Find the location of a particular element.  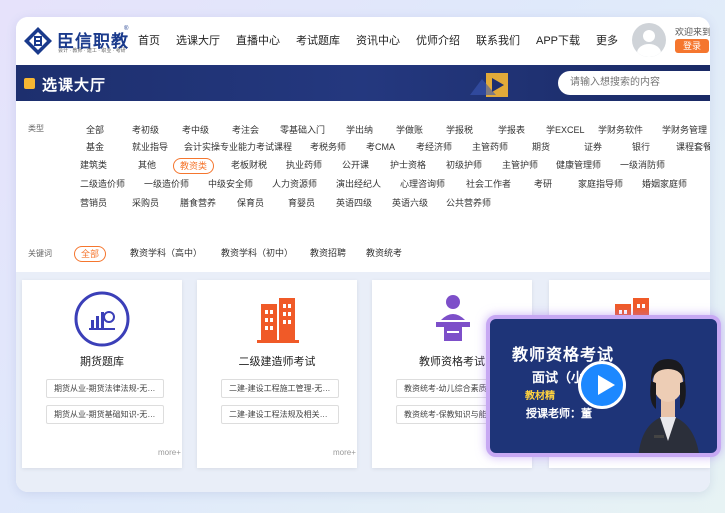

lecture-icon is located at coordinates (453, 318).